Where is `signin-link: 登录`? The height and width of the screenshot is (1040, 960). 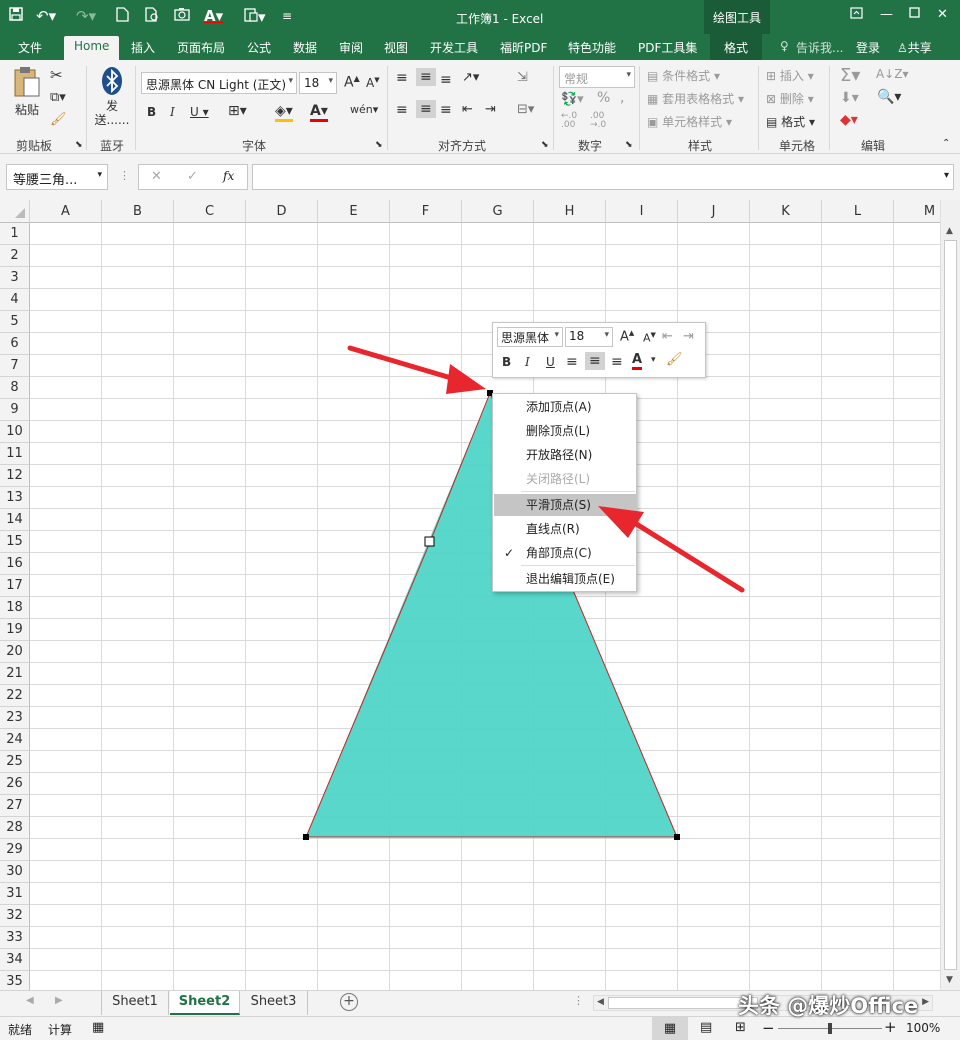 signin-link: 登录 is located at coordinates (868, 47).